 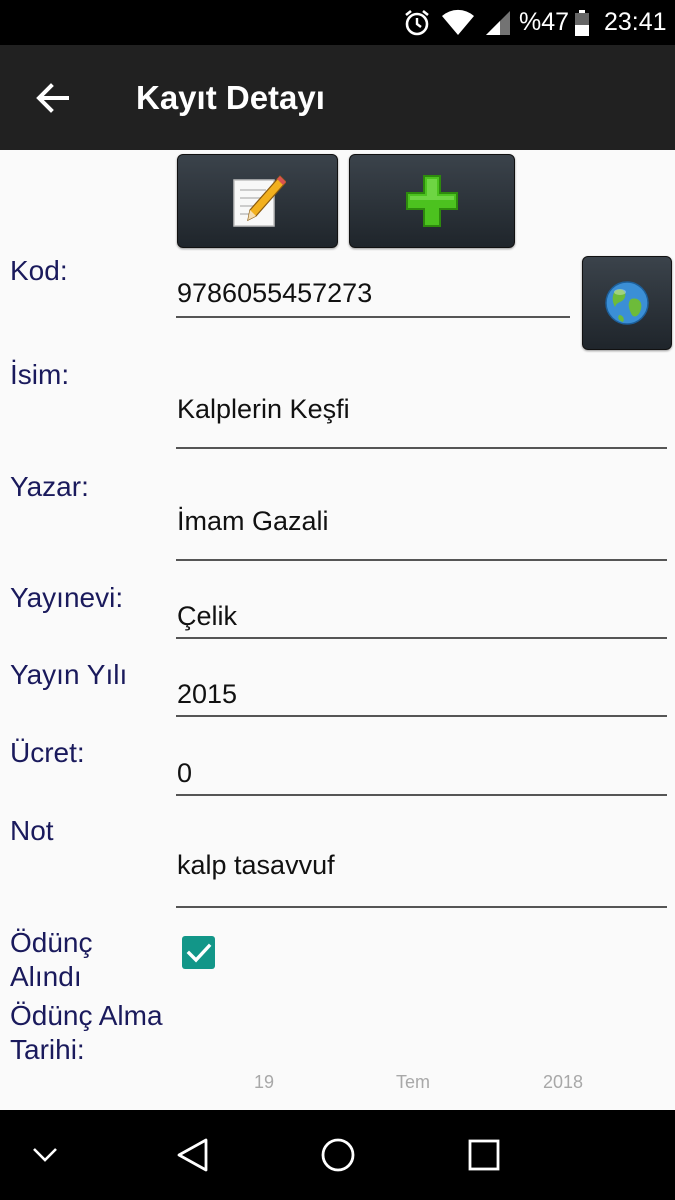 I want to click on kod-label: Kod:, so click(x=39, y=270).